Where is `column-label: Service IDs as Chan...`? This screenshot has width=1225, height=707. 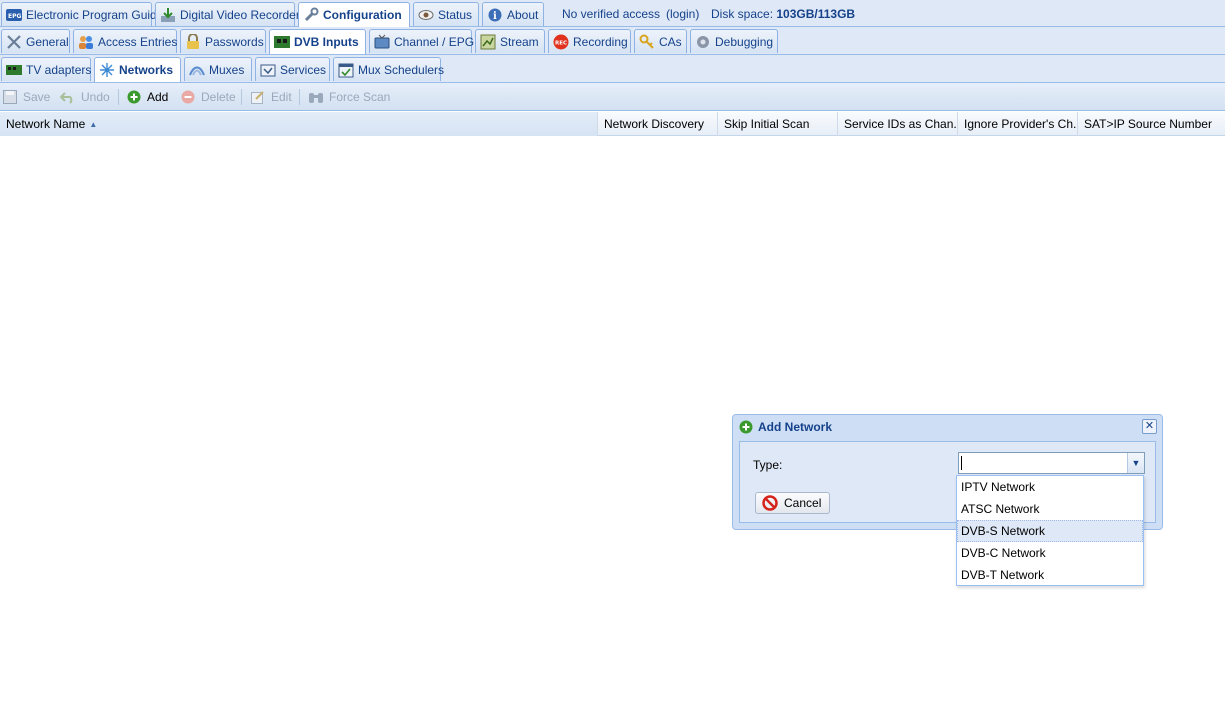
column-label: Service IDs as Chan... is located at coordinates (901, 124).